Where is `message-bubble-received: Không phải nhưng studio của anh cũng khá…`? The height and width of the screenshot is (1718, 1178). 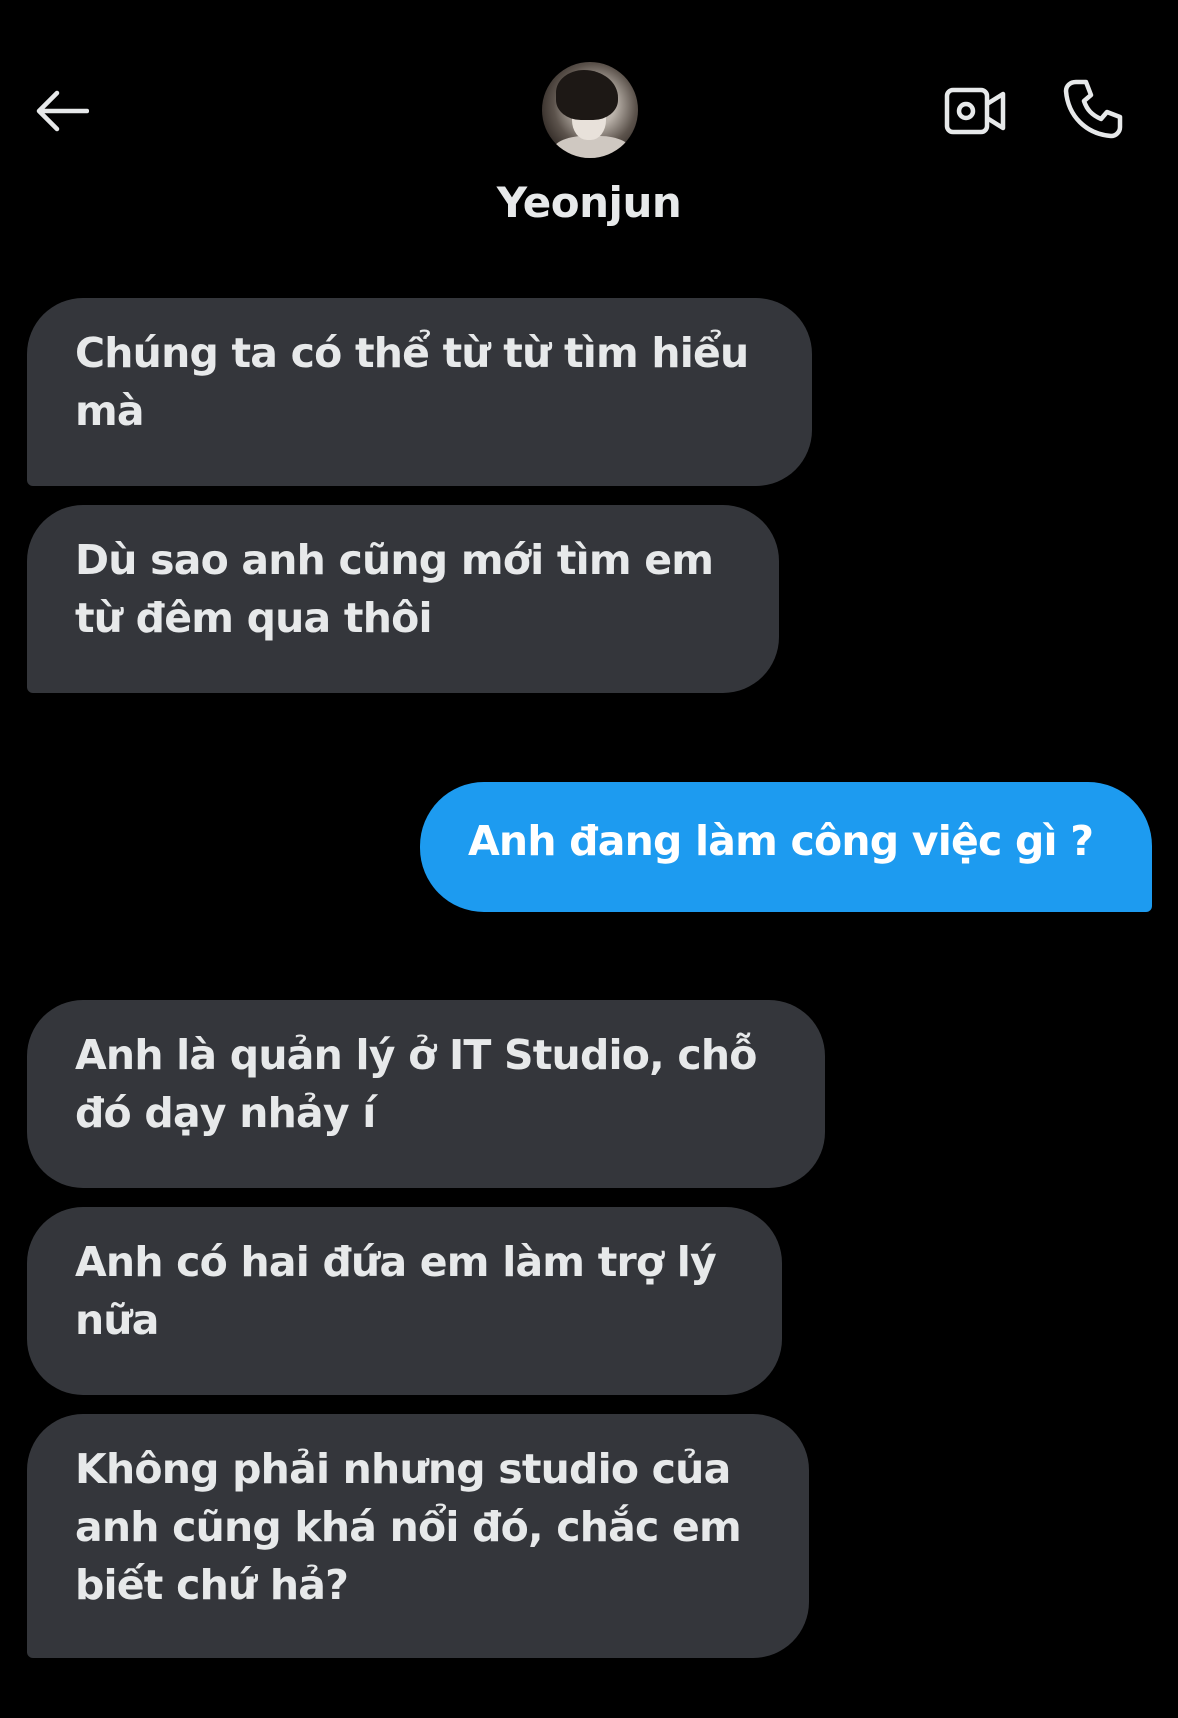
message-bubble-received: Không phải nhưng studio của anh cũng khá… is located at coordinates (418, 1536).